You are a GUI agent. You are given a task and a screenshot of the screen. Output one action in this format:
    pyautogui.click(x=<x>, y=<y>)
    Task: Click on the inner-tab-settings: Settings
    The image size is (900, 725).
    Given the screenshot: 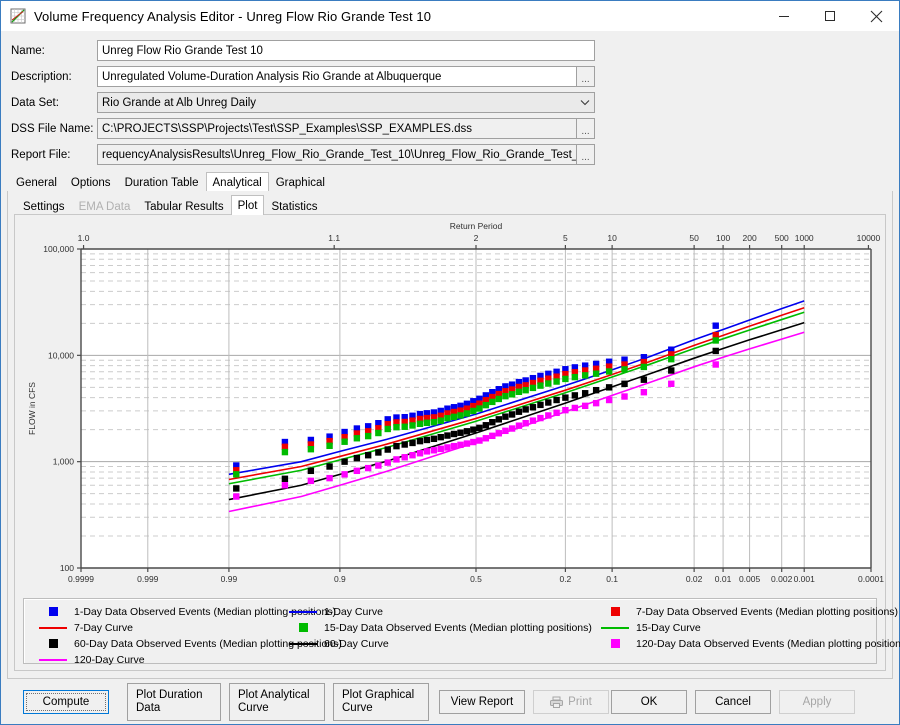 What is the action you would take?
    pyautogui.click(x=44, y=206)
    